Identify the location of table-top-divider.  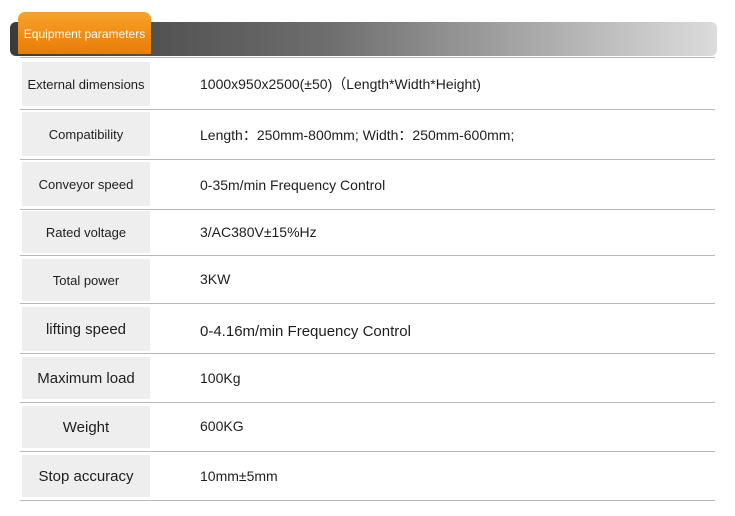
(367, 57).